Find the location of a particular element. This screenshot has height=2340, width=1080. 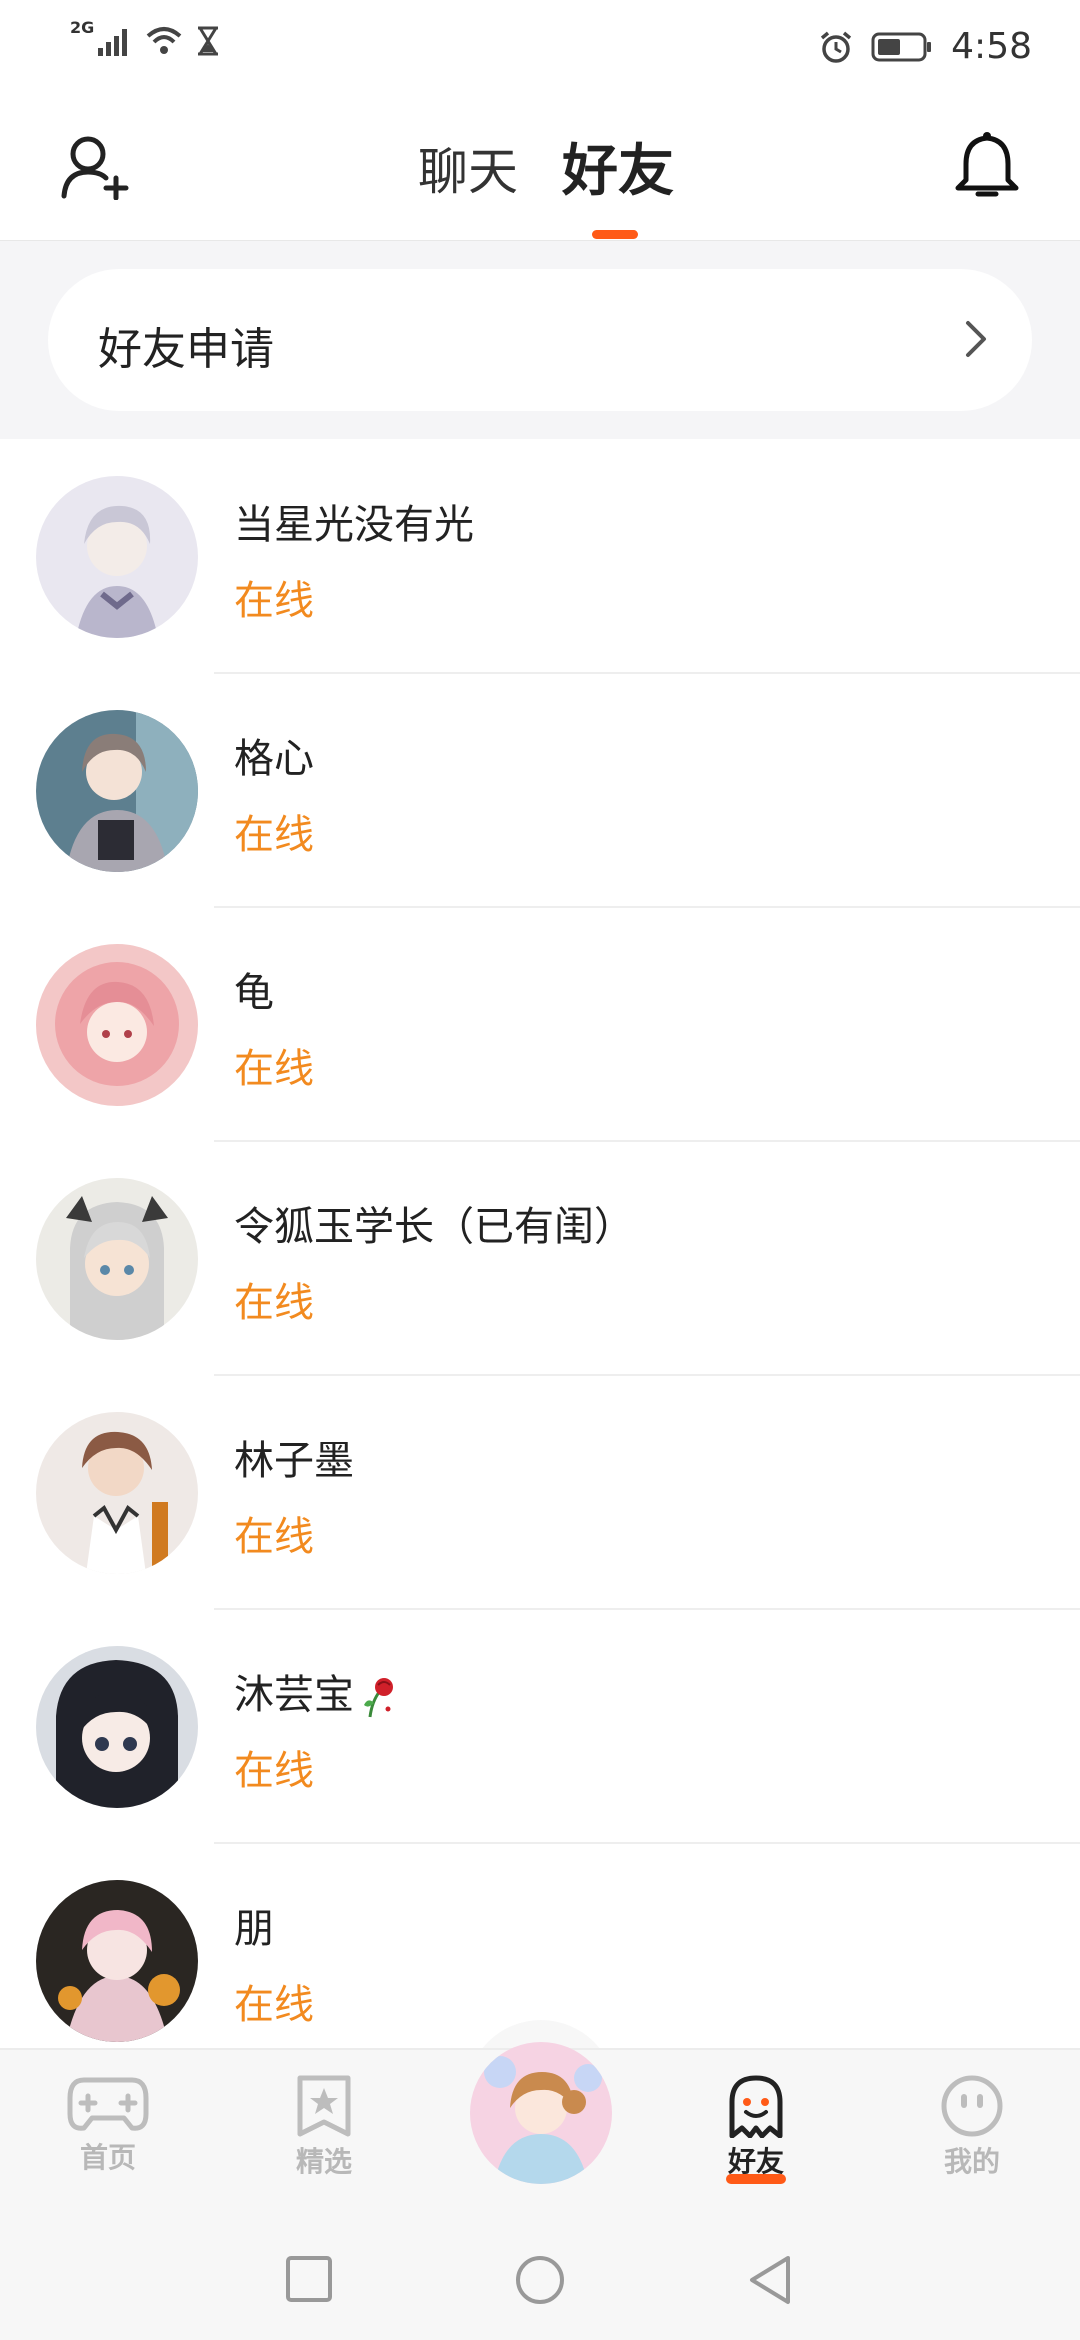

tab-friends: 好友 is located at coordinates (618, 166).